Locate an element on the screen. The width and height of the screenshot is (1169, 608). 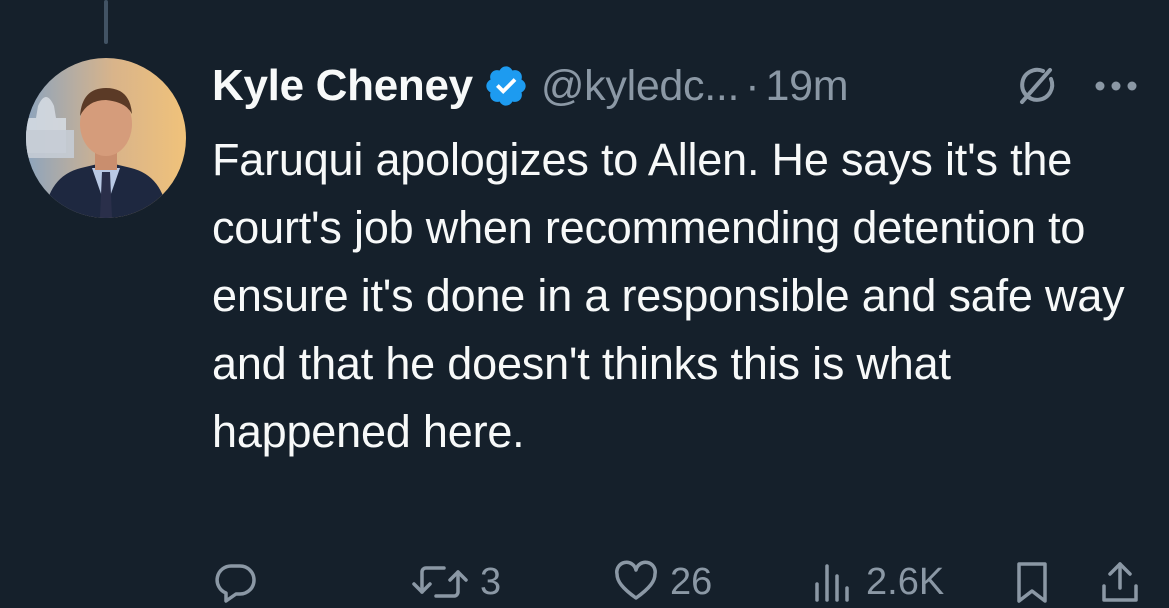
share-icon is located at coordinates (1120, 582).